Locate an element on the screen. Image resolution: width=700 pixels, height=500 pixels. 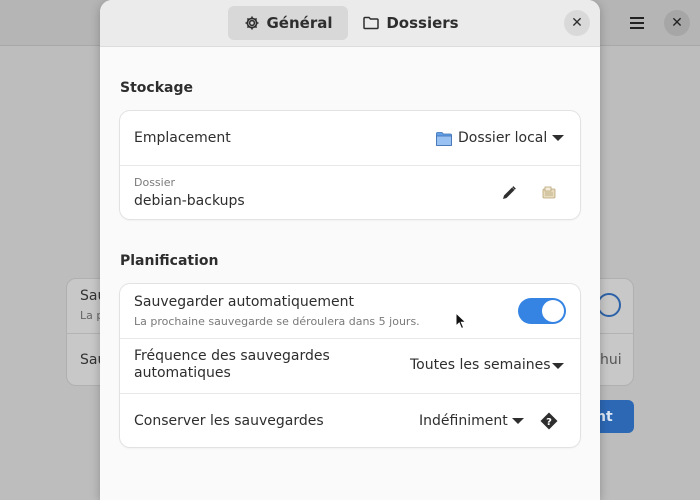
help-icon: ? is located at coordinates (549, 423).